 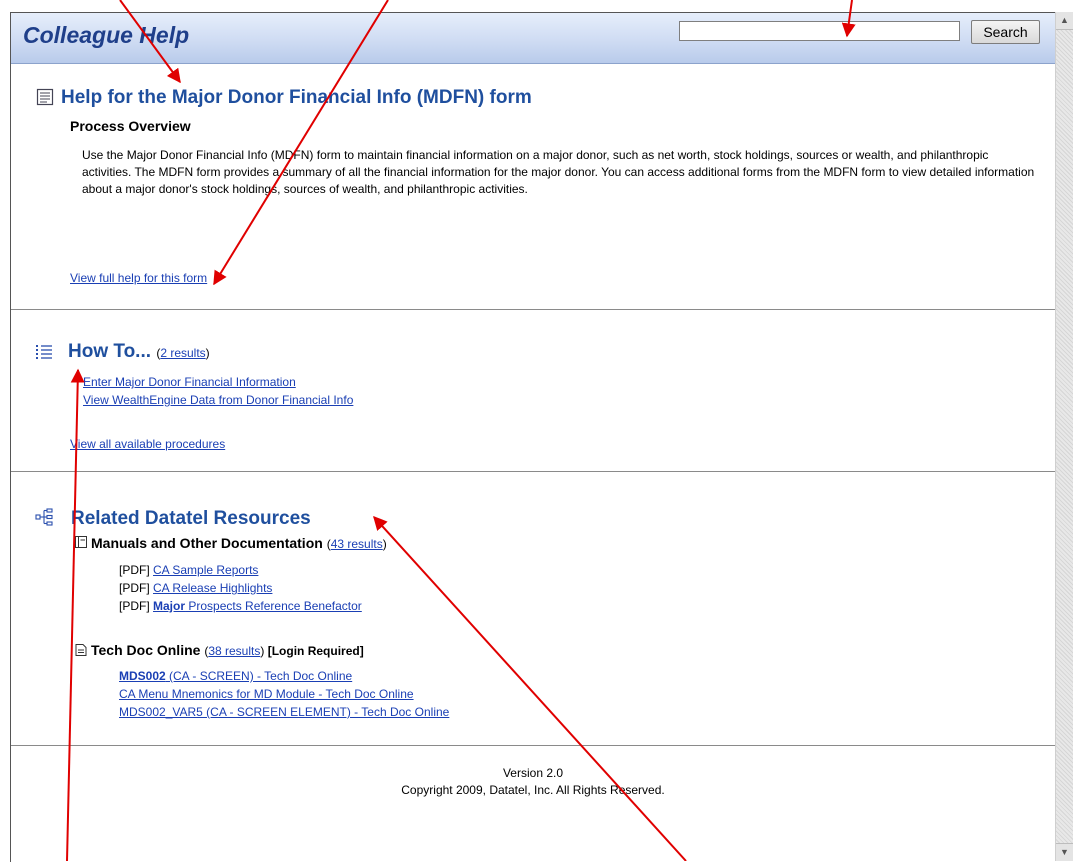 What do you see at coordinates (212, 588) in the screenshot?
I see `manual-link: CA Release Highlights` at bounding box center [212, 588].